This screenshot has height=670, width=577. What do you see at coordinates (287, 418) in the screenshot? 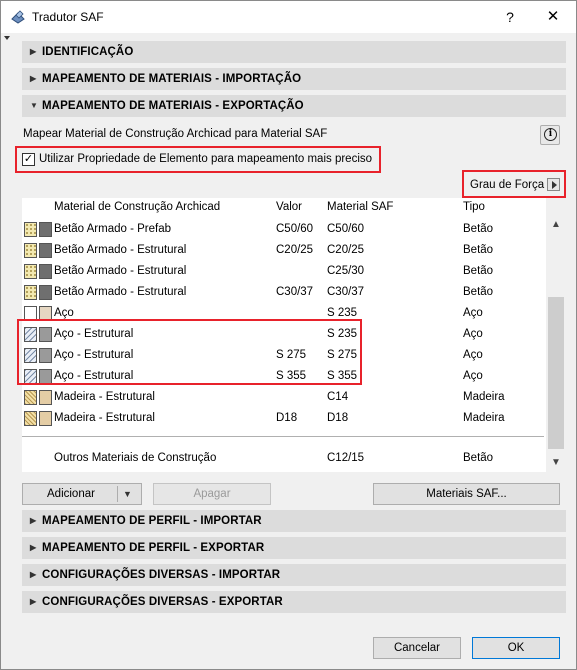
I see `cell-valor: D18` at bounding box center [287, 418].